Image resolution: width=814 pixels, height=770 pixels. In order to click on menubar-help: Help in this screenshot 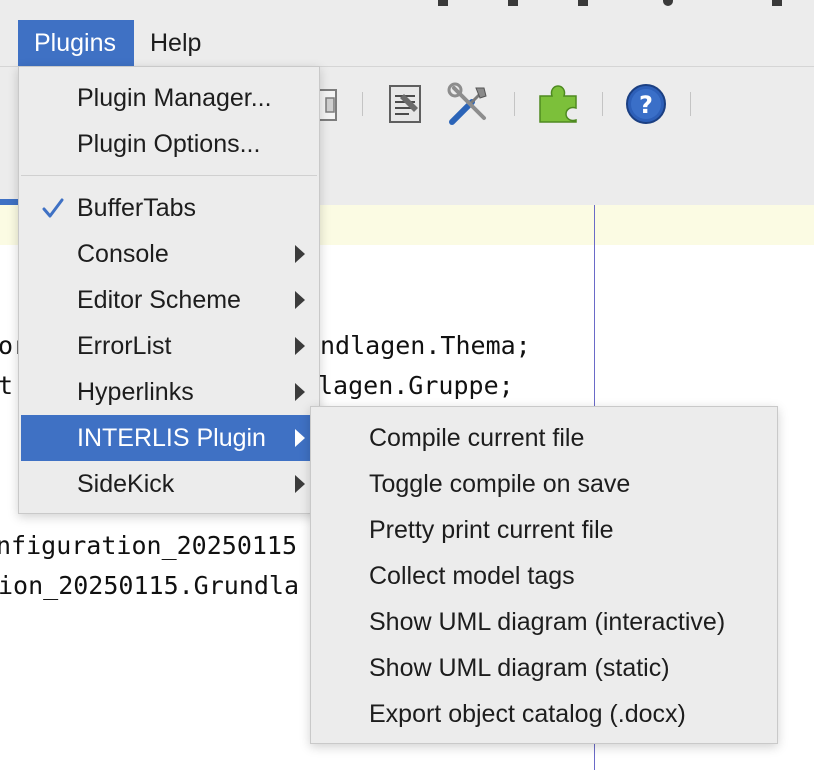, I will do `click(176, 43)`.